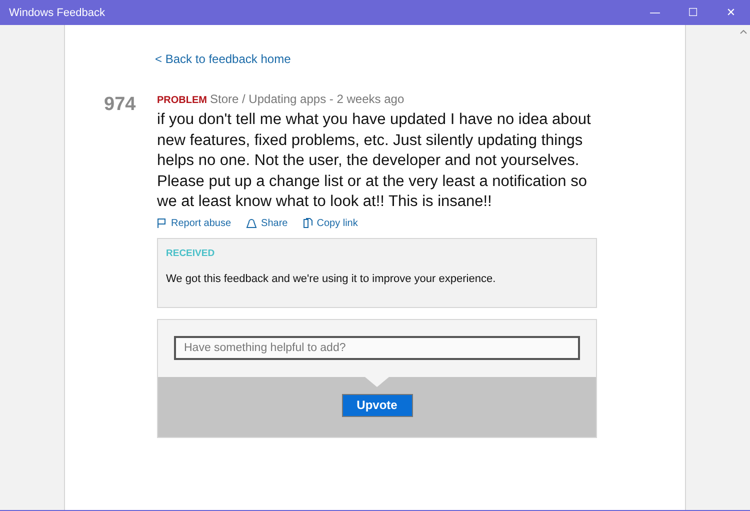 This screenshot has height=511, width=750. I want to click on report-abuse-link: Report abuse, so click(194, 223).